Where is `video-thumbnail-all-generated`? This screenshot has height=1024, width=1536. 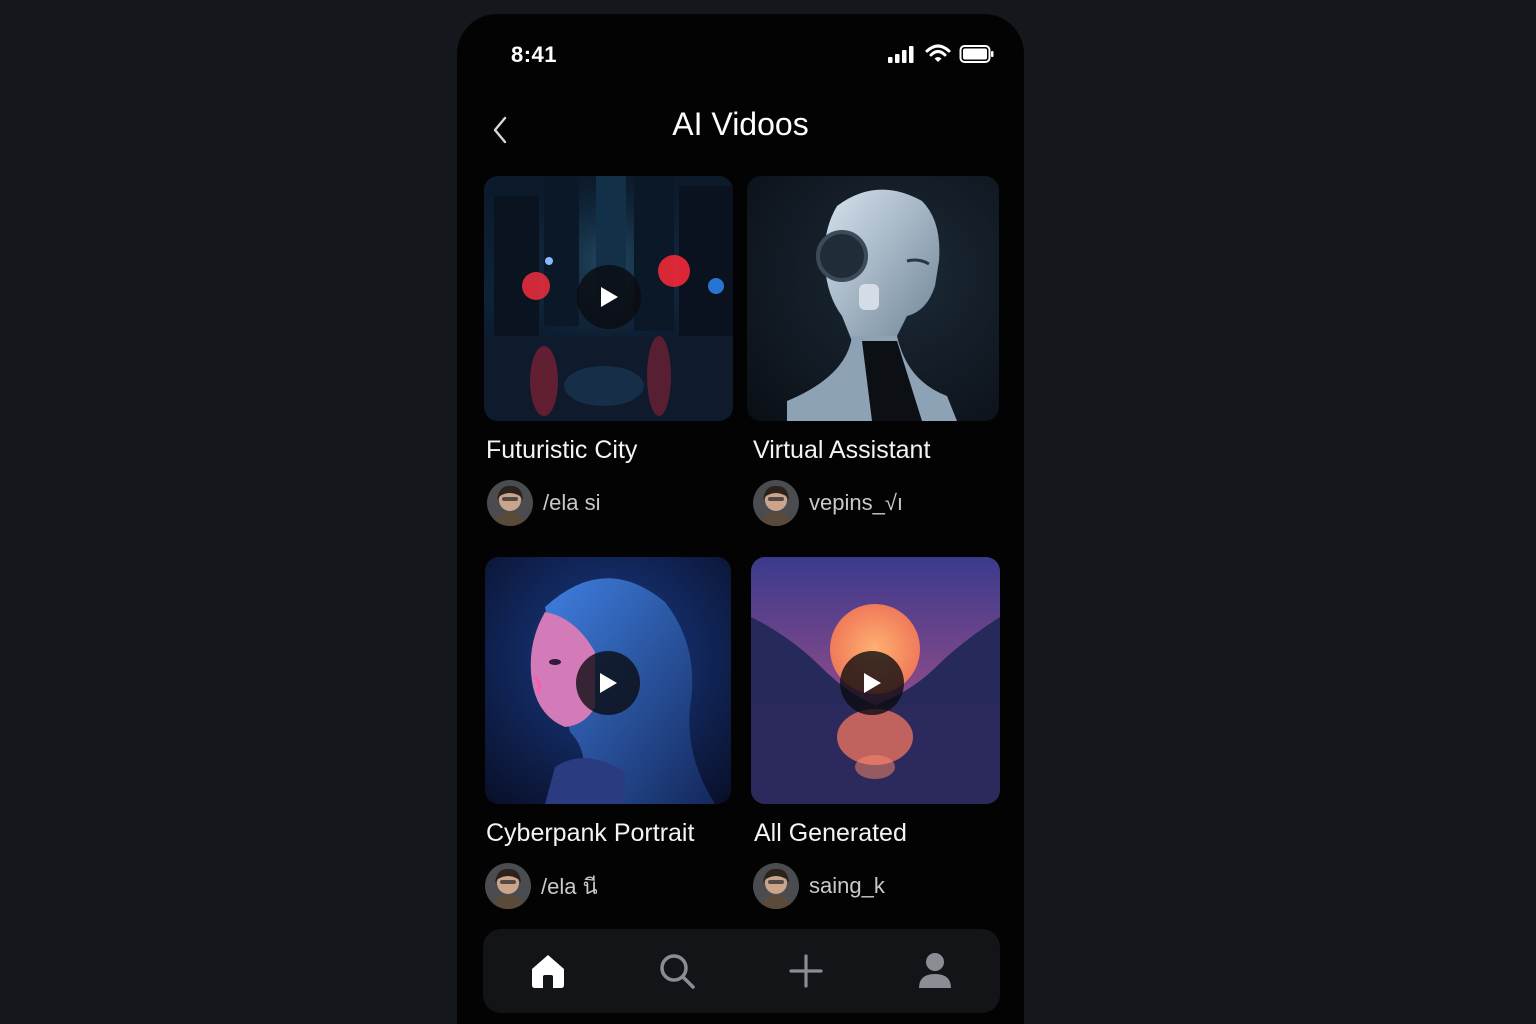 video-thumbnail-all-generated is located at coordinates (875, 680).